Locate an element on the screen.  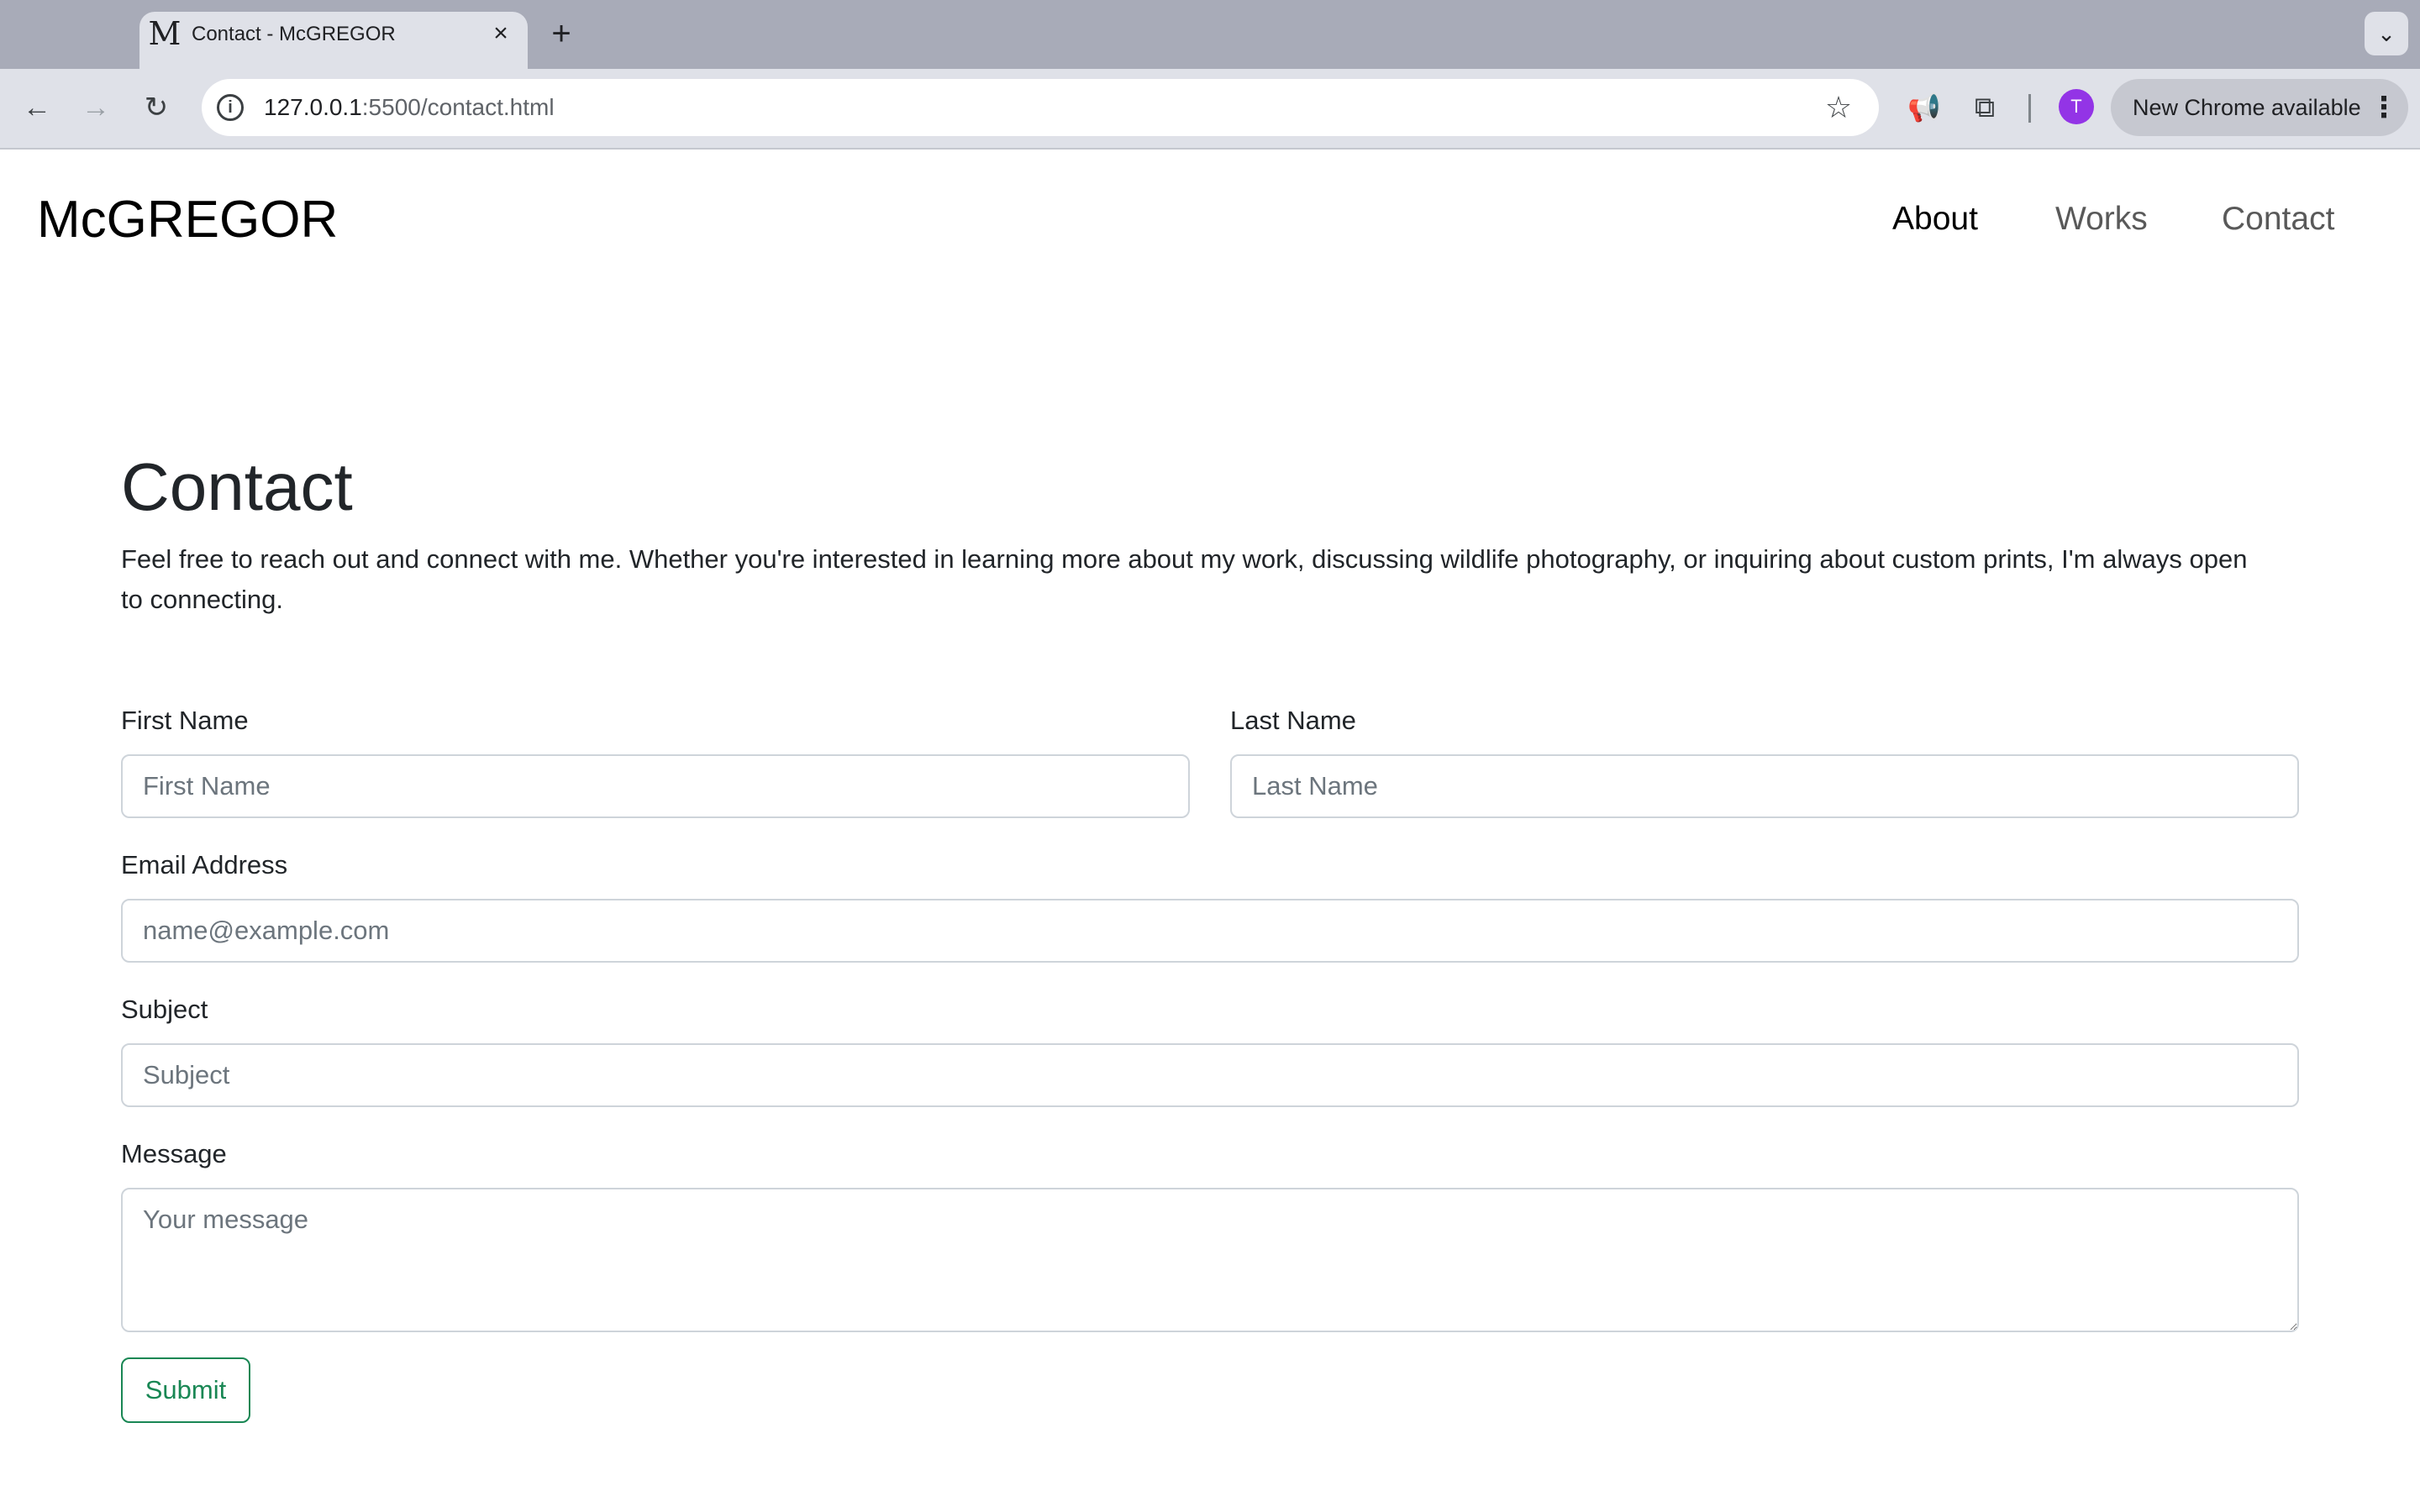
chrome-update-label: New Chrome available is located at coordinates (2247, 107).